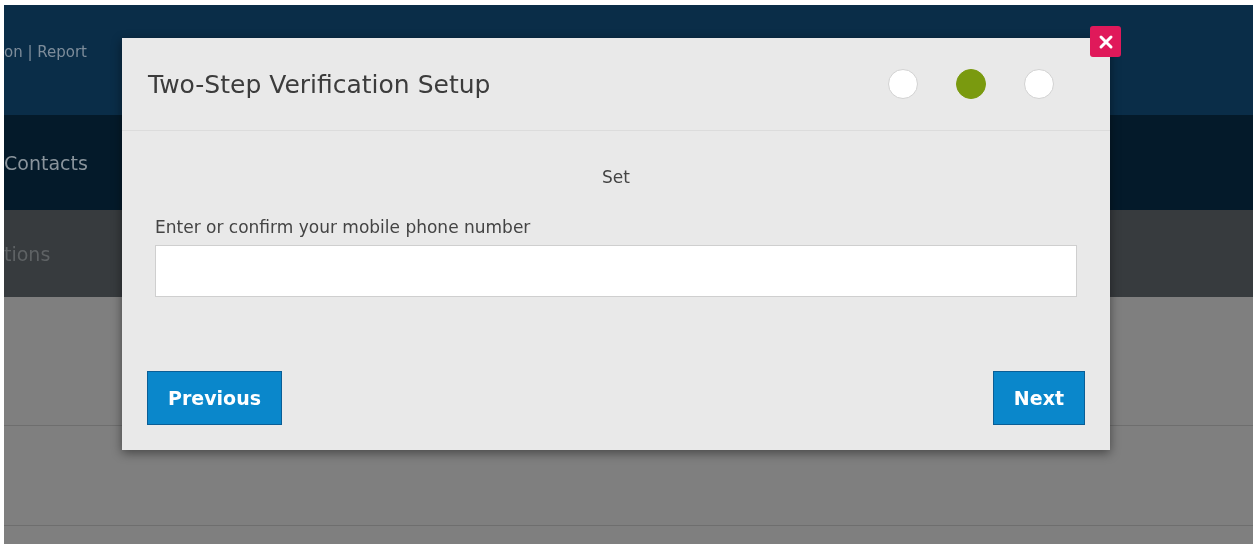 The height and width of the screenshot is (544, 1253). I want to click on phone-input-field, so click(616, 271).